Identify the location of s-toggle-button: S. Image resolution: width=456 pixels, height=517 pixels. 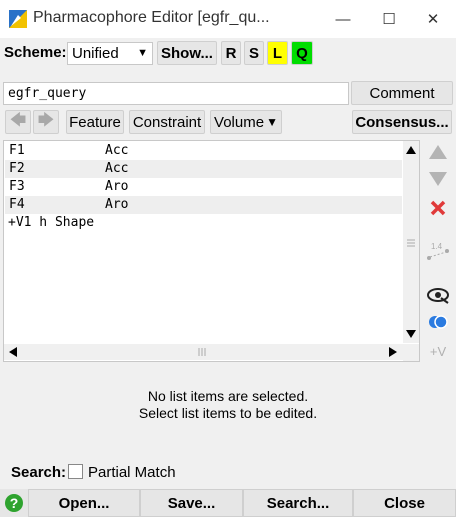
(254, 53).